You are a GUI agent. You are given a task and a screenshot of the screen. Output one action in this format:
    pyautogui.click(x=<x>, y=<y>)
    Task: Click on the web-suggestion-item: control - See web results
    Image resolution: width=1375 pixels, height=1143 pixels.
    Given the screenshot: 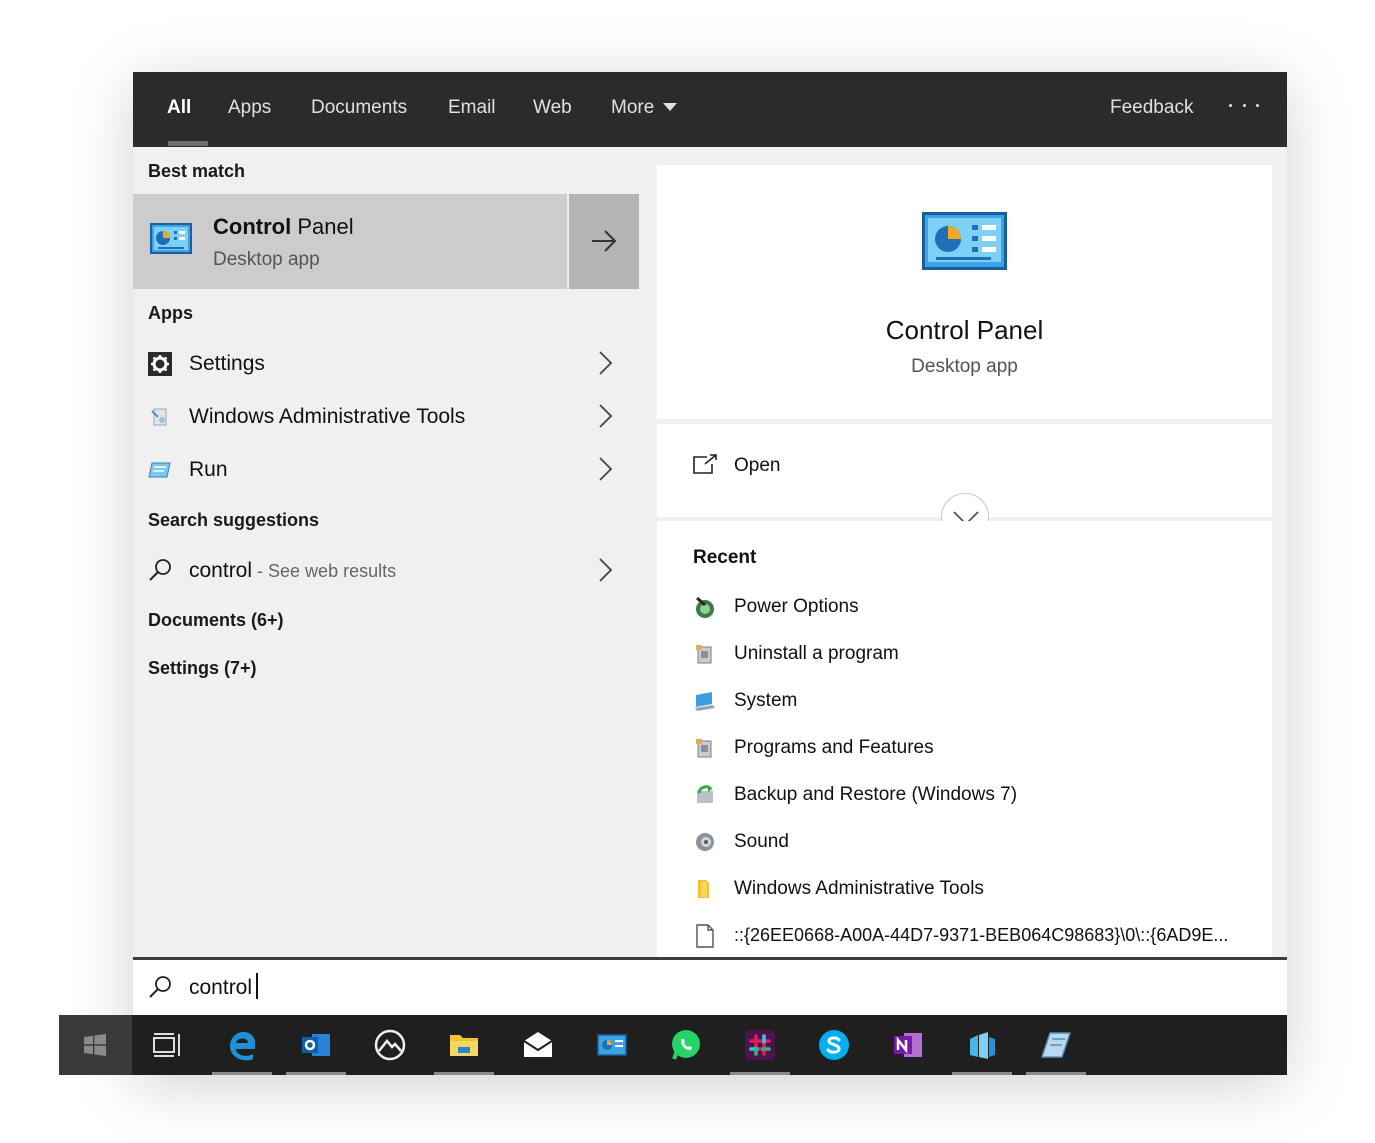 What is the action you would take?
    pyautogui.click(x=386, y=570)
    